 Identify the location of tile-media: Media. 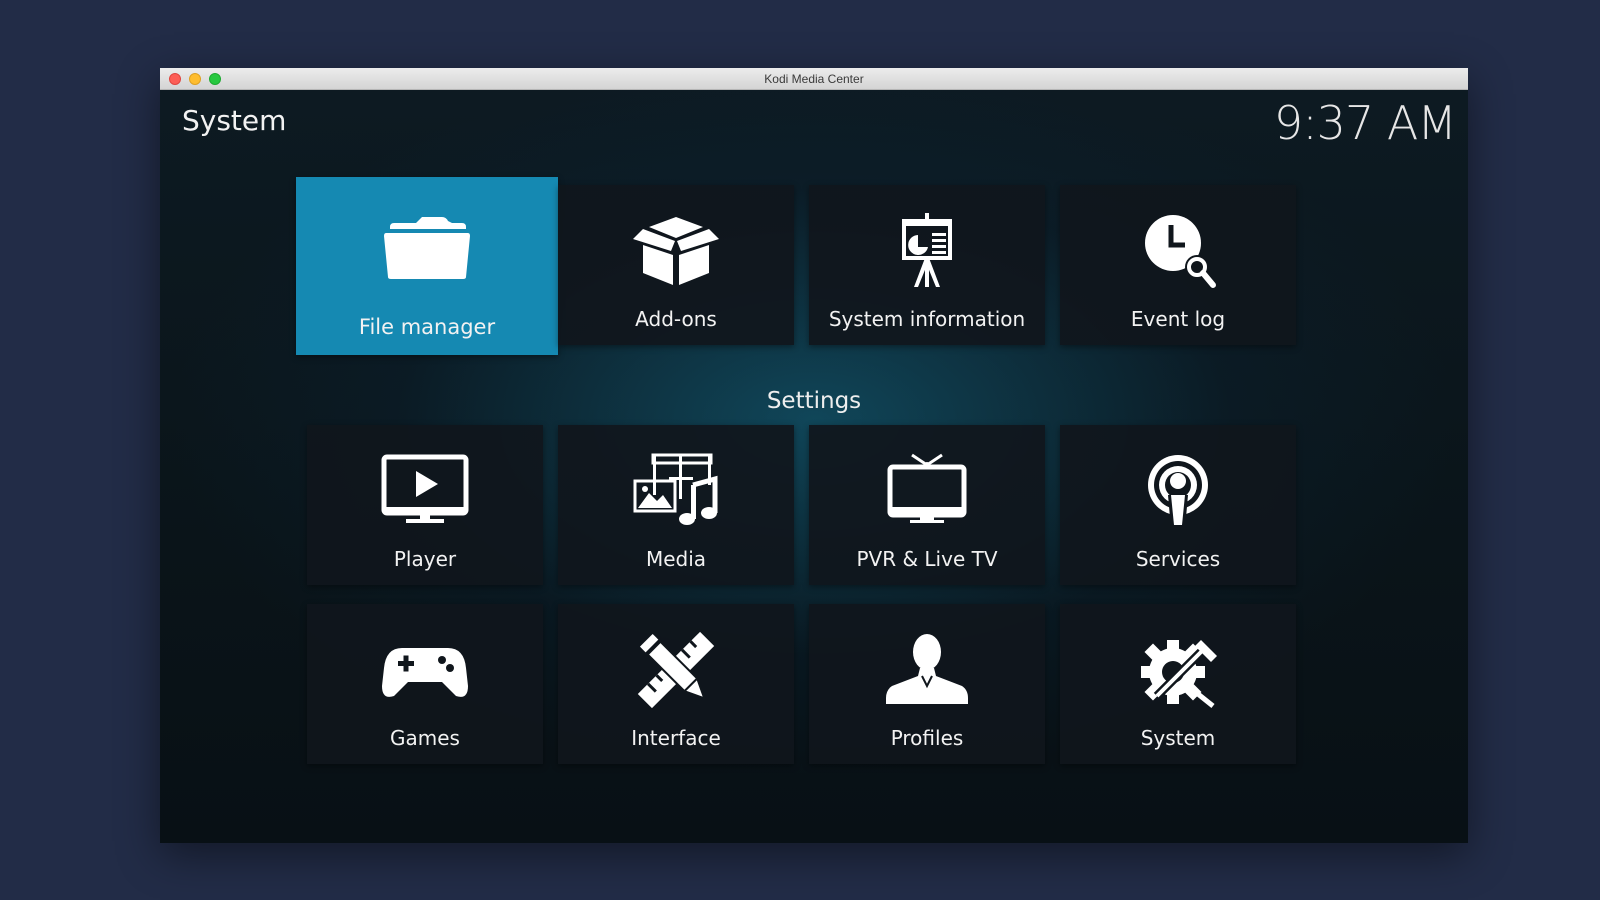
(676, 505).